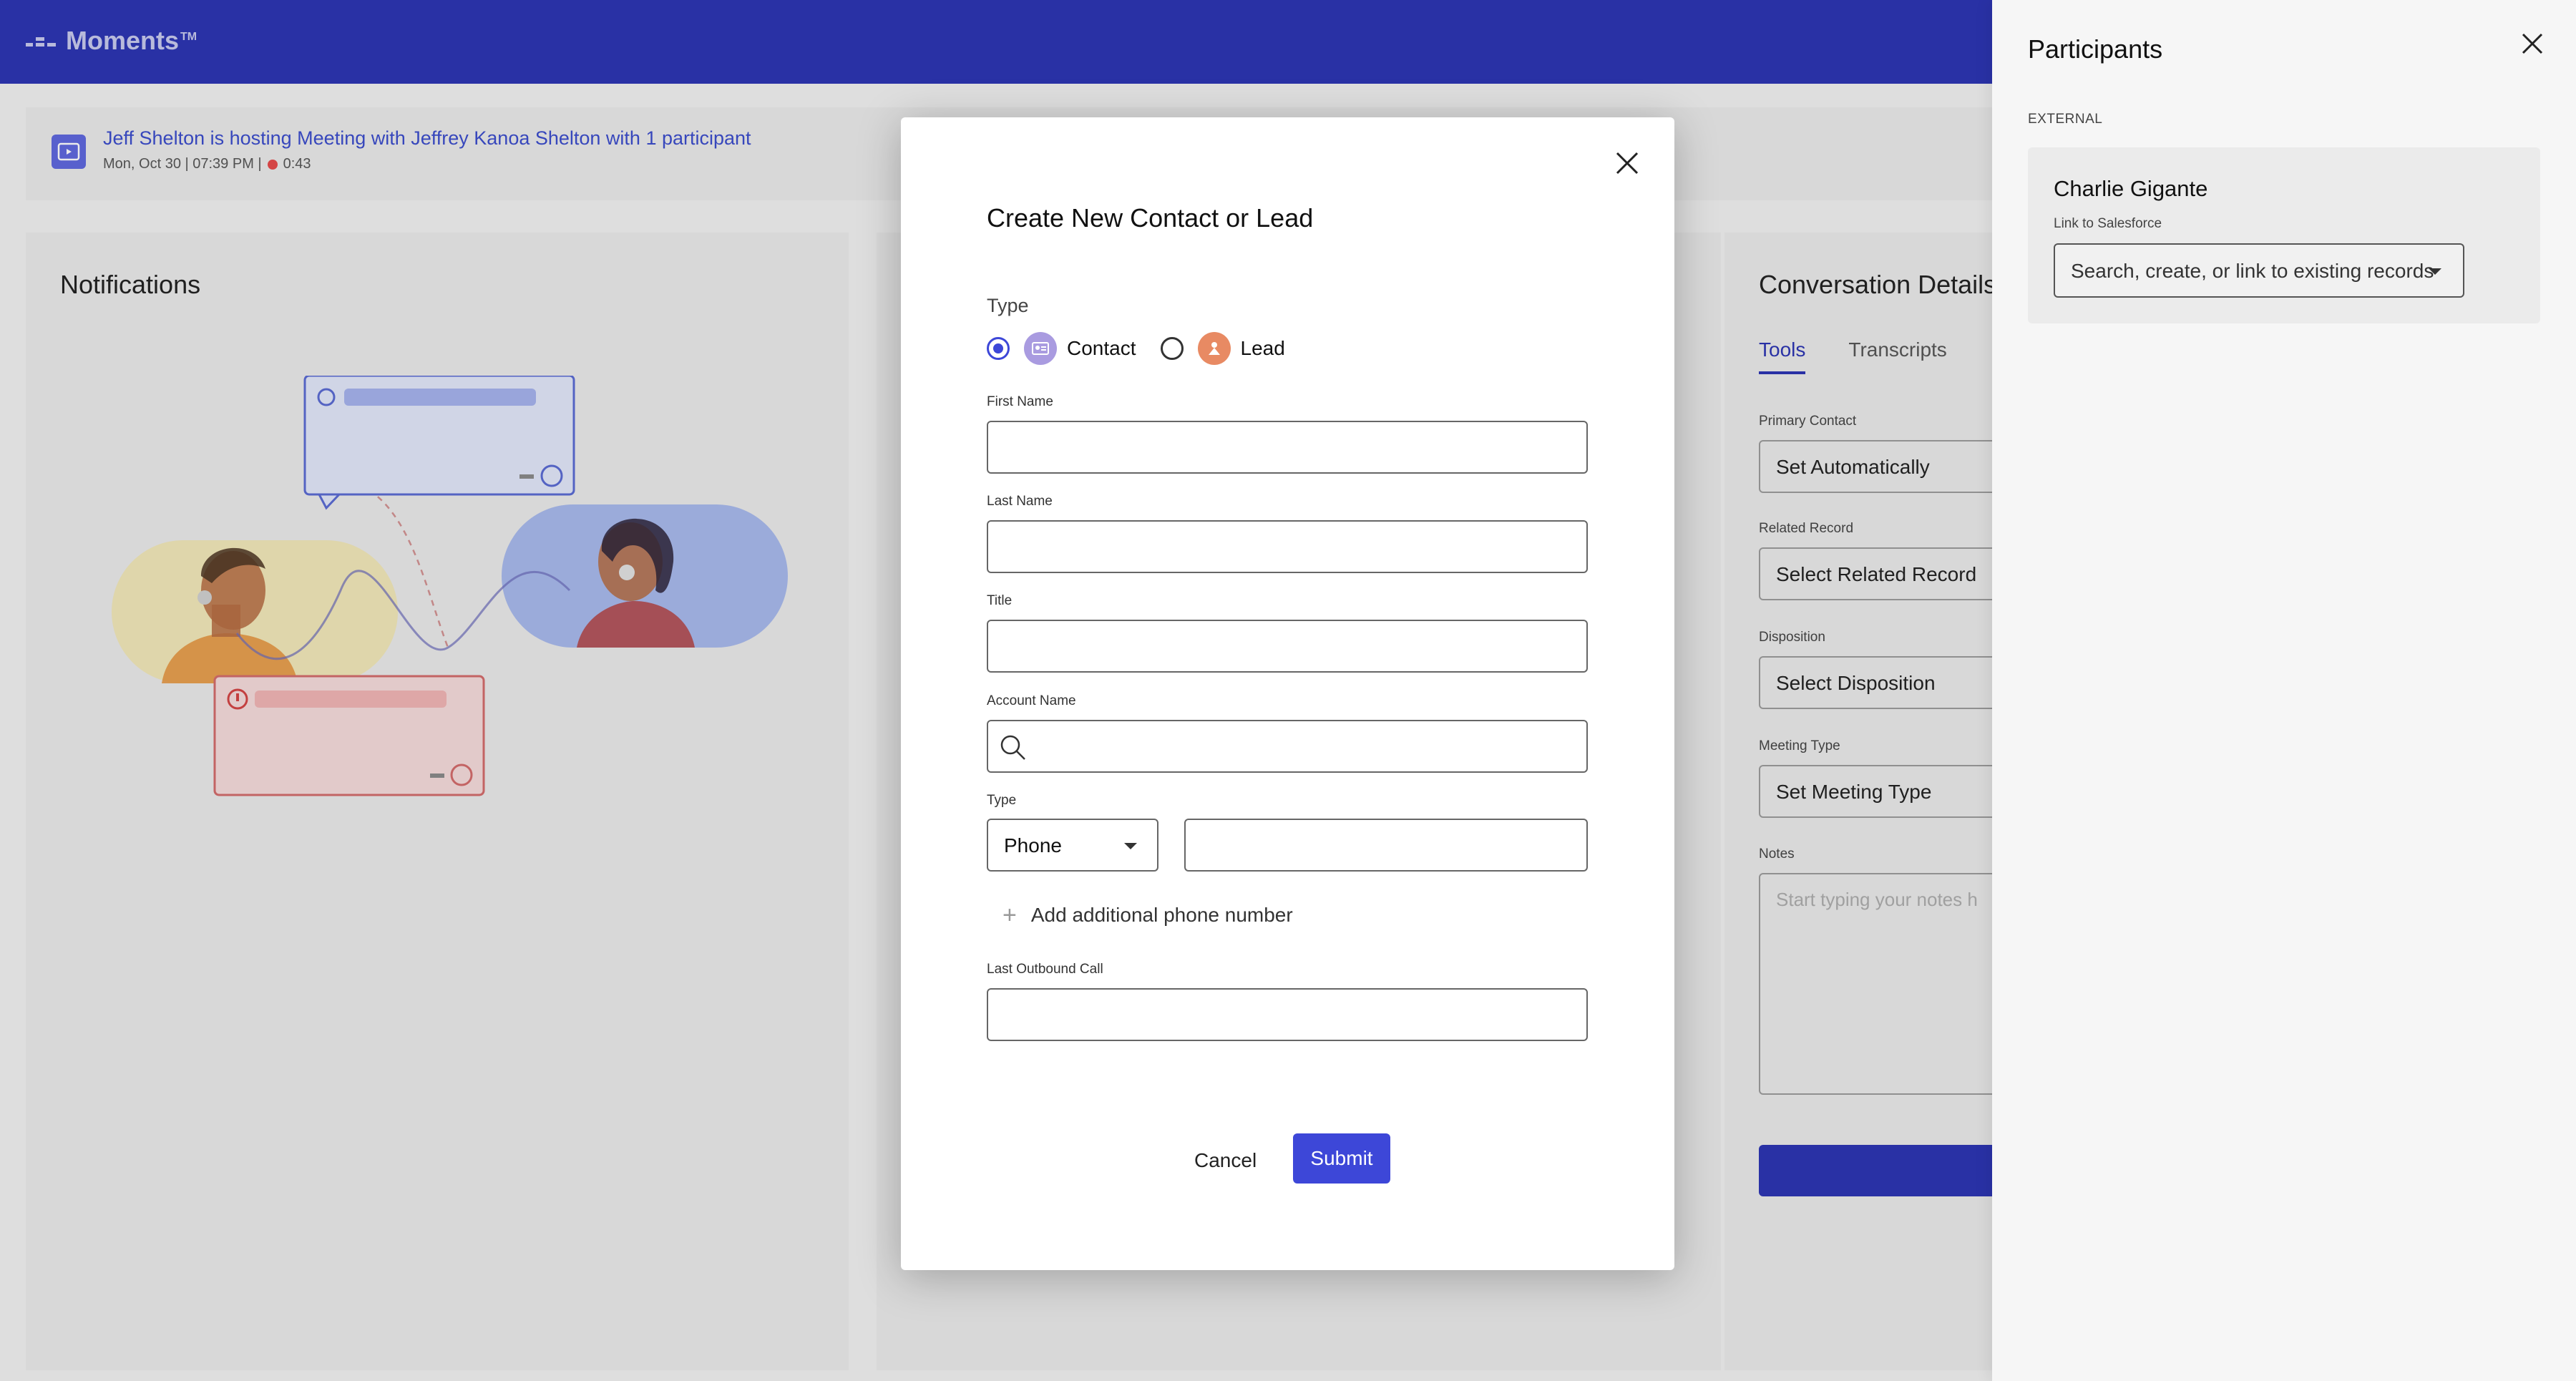  Describe the element at coordinates (1287, 1014) in the screenshot. I see `last-outbound-call-input` at that location.